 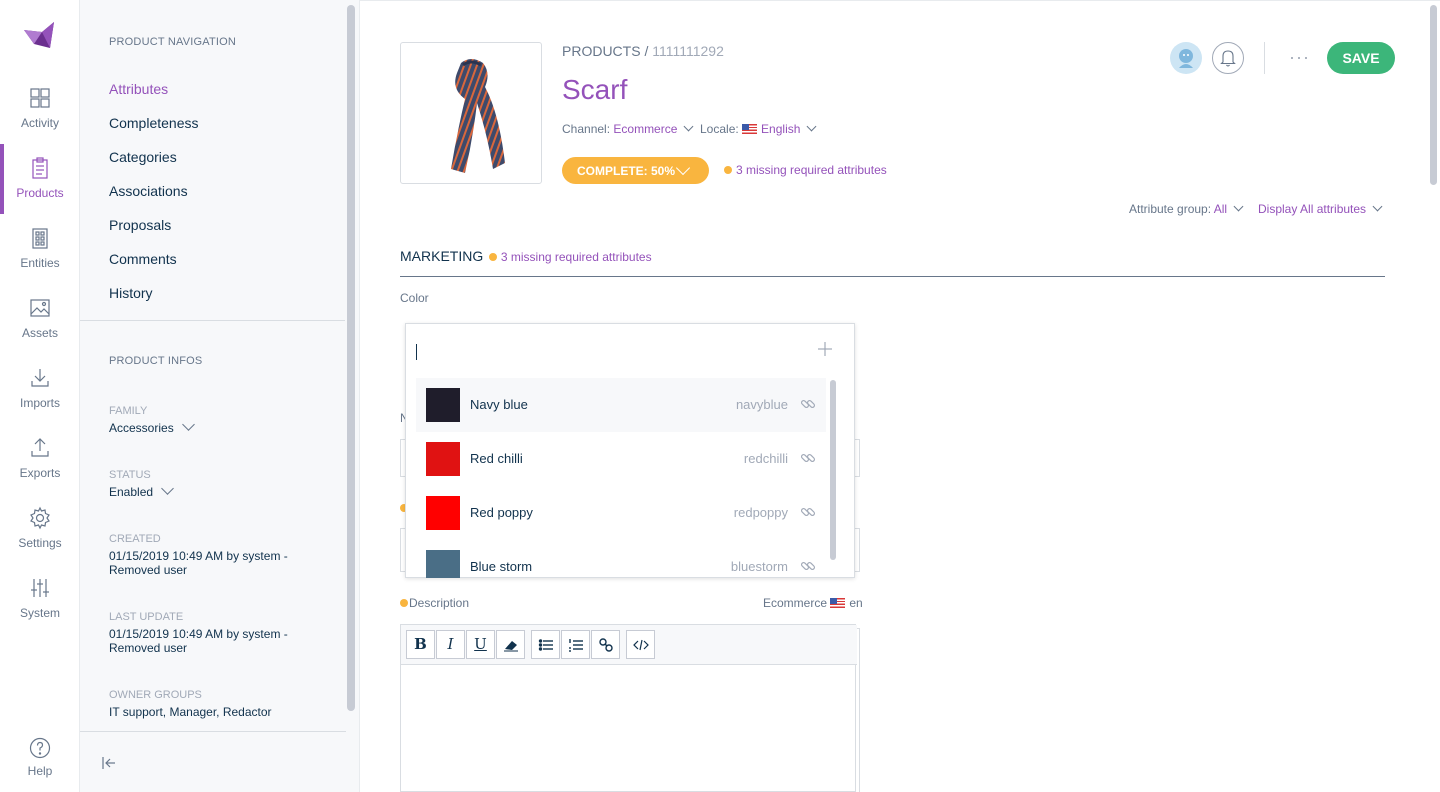 I want to click on description-locale: en, so click(x=856, y=603).